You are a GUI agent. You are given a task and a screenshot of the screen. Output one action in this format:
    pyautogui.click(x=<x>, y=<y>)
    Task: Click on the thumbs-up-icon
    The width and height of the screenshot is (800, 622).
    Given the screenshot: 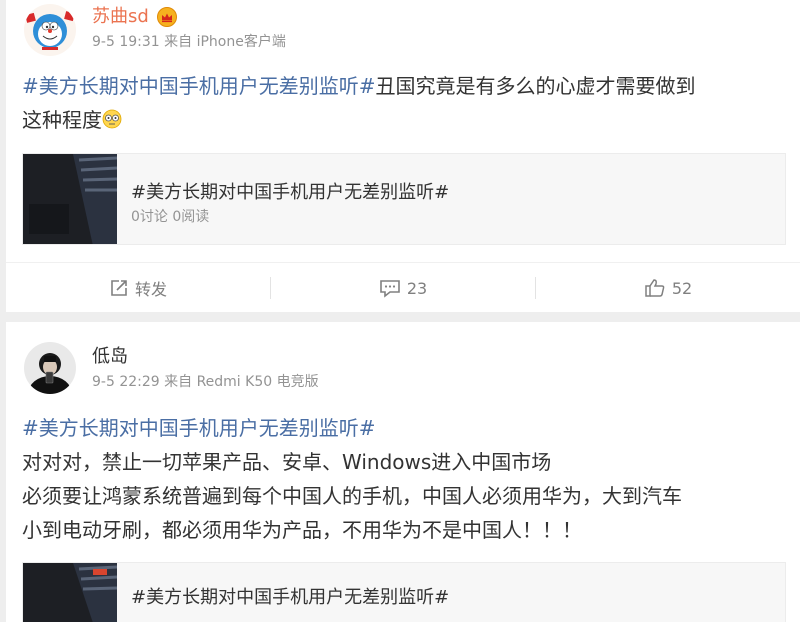 What is the action you would take?
    pyautogui.click(x=655, y=288)
    